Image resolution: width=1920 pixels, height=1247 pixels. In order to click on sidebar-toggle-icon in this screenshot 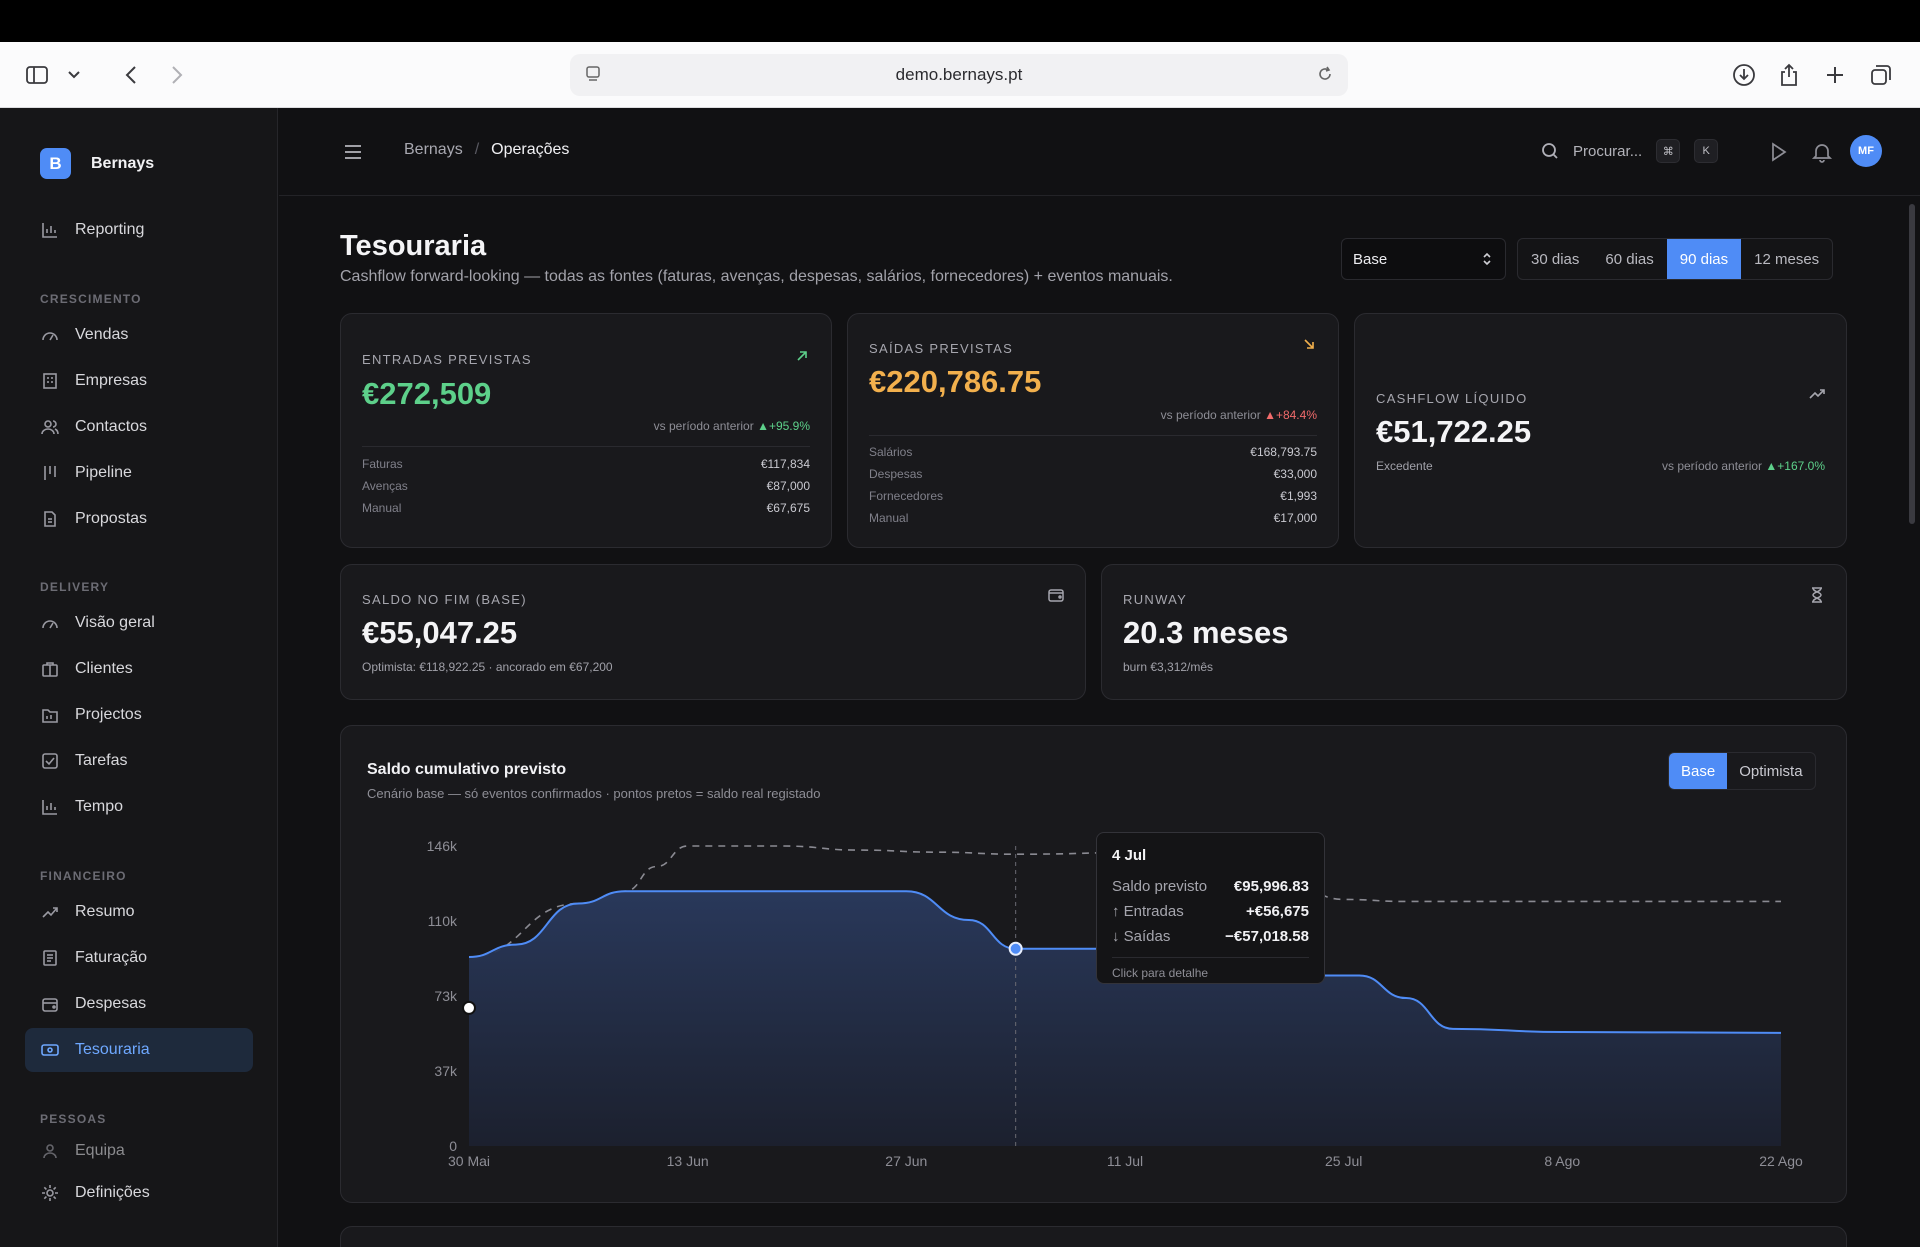, I will do `click(37, 75)`.